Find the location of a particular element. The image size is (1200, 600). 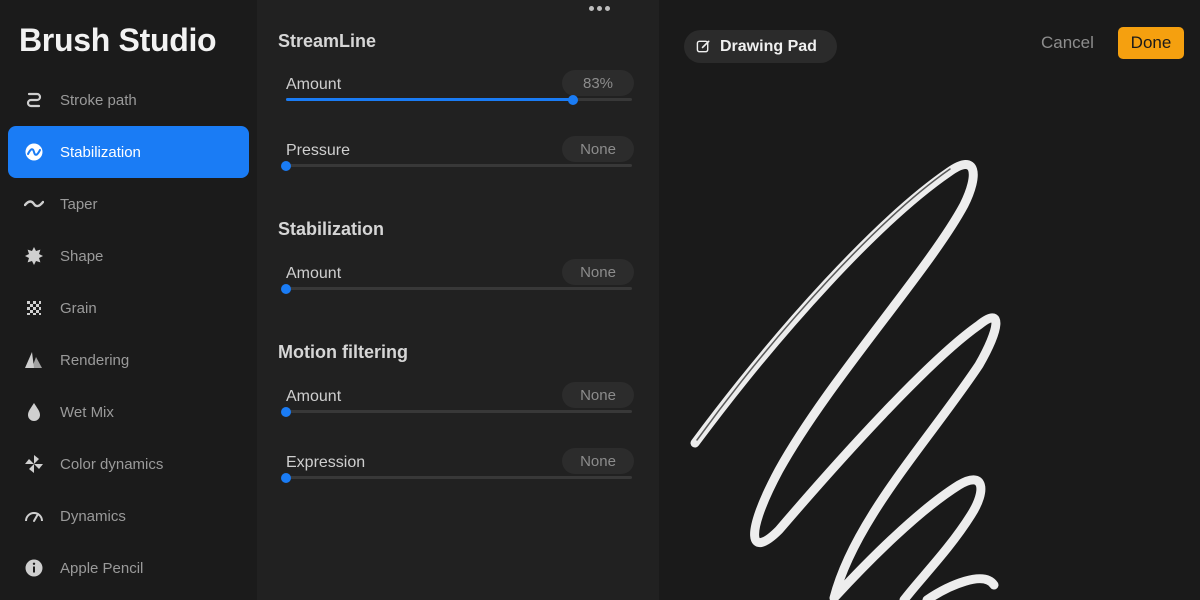

sidebar-item-apple-pencil: Apple Pencil is located at coordinates (128, 568).